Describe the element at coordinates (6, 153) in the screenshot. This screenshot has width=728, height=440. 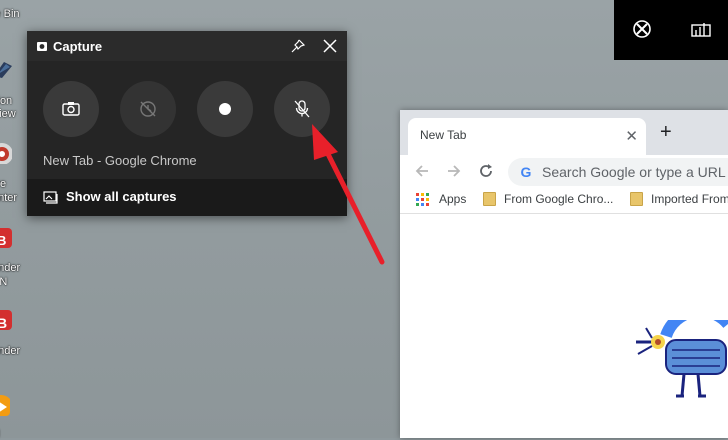
I see `drive-center-icon` at that location.